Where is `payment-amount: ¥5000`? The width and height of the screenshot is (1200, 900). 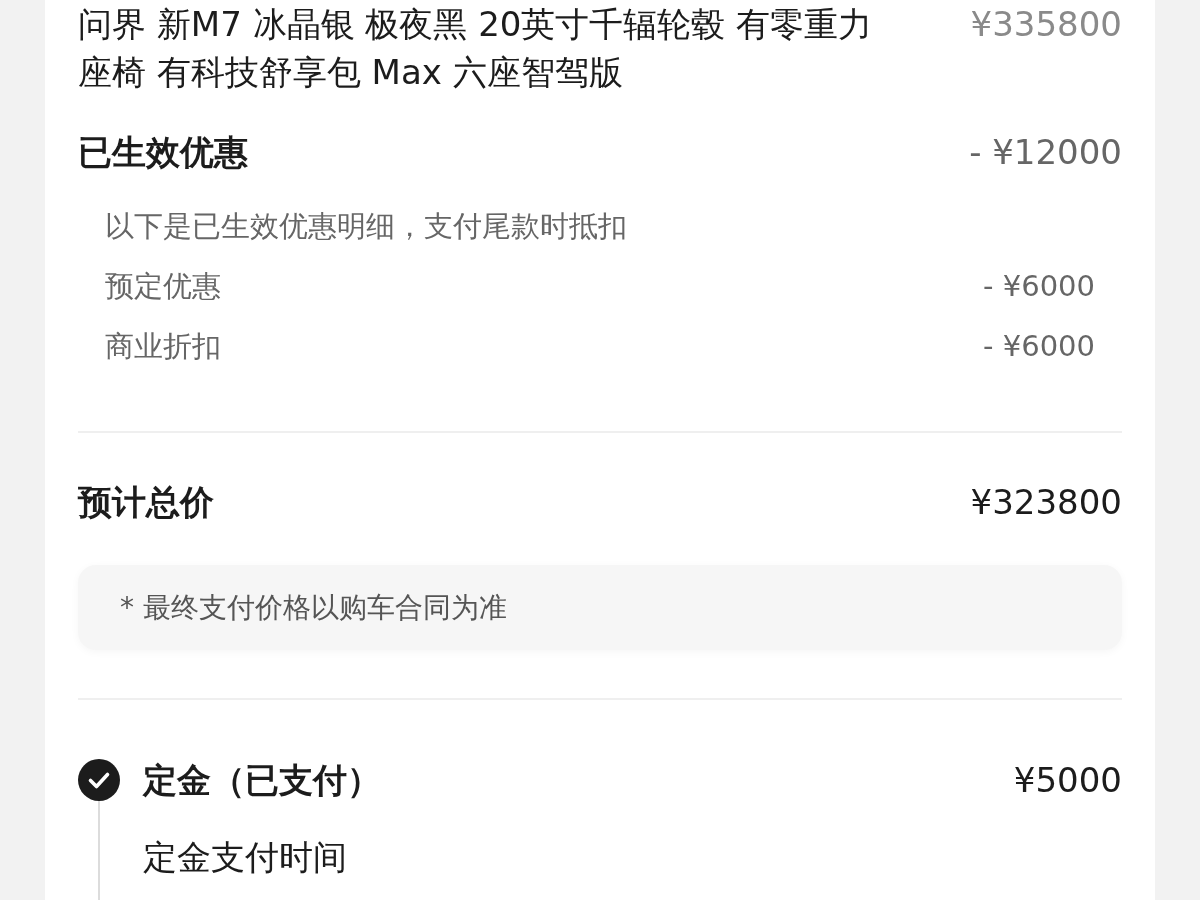 payment-amount: ¥5000 is located at coordinates (1067, 780).